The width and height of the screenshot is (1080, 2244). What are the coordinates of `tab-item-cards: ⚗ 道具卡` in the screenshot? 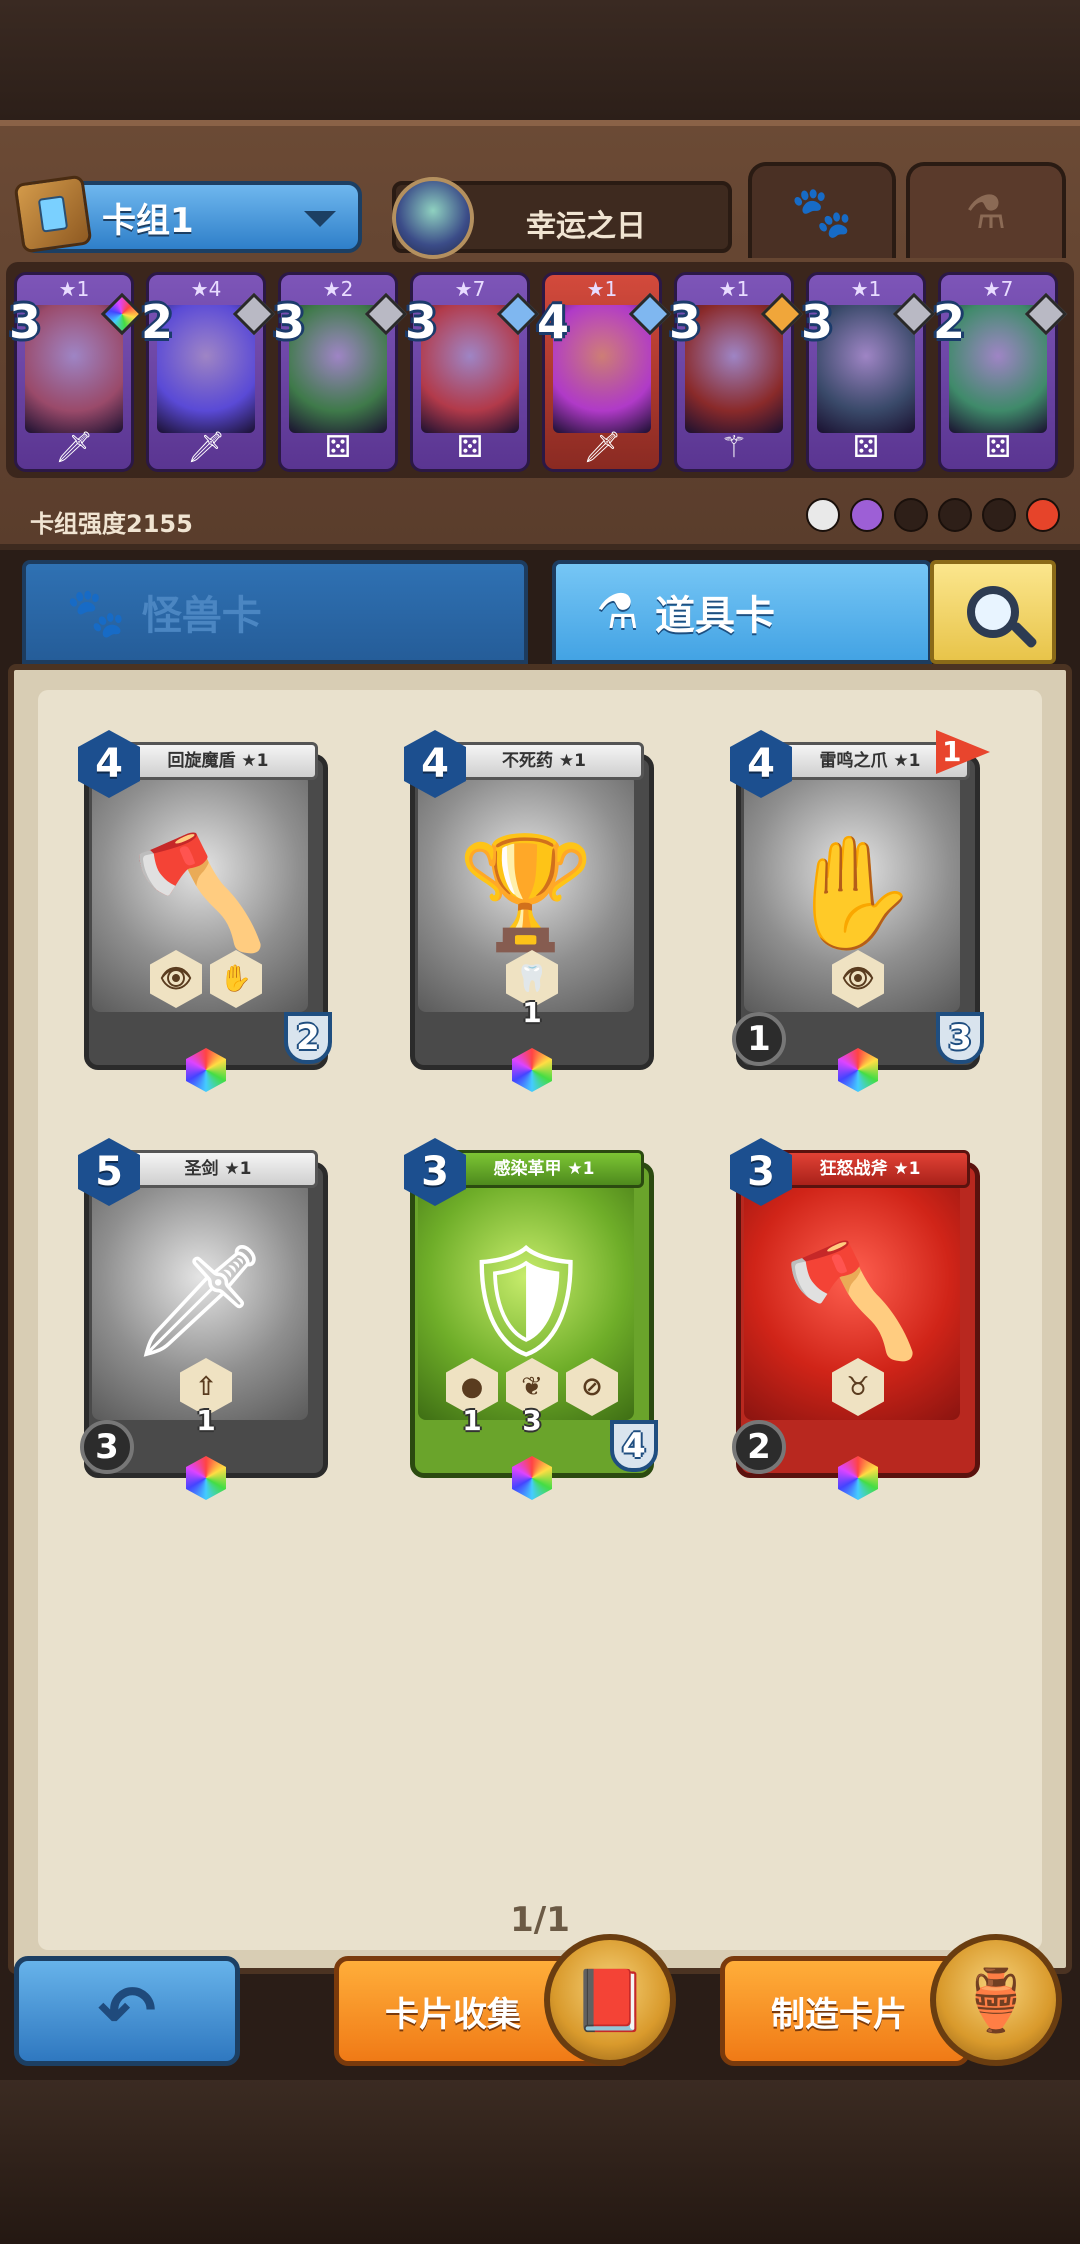 It's located at (742, 612).